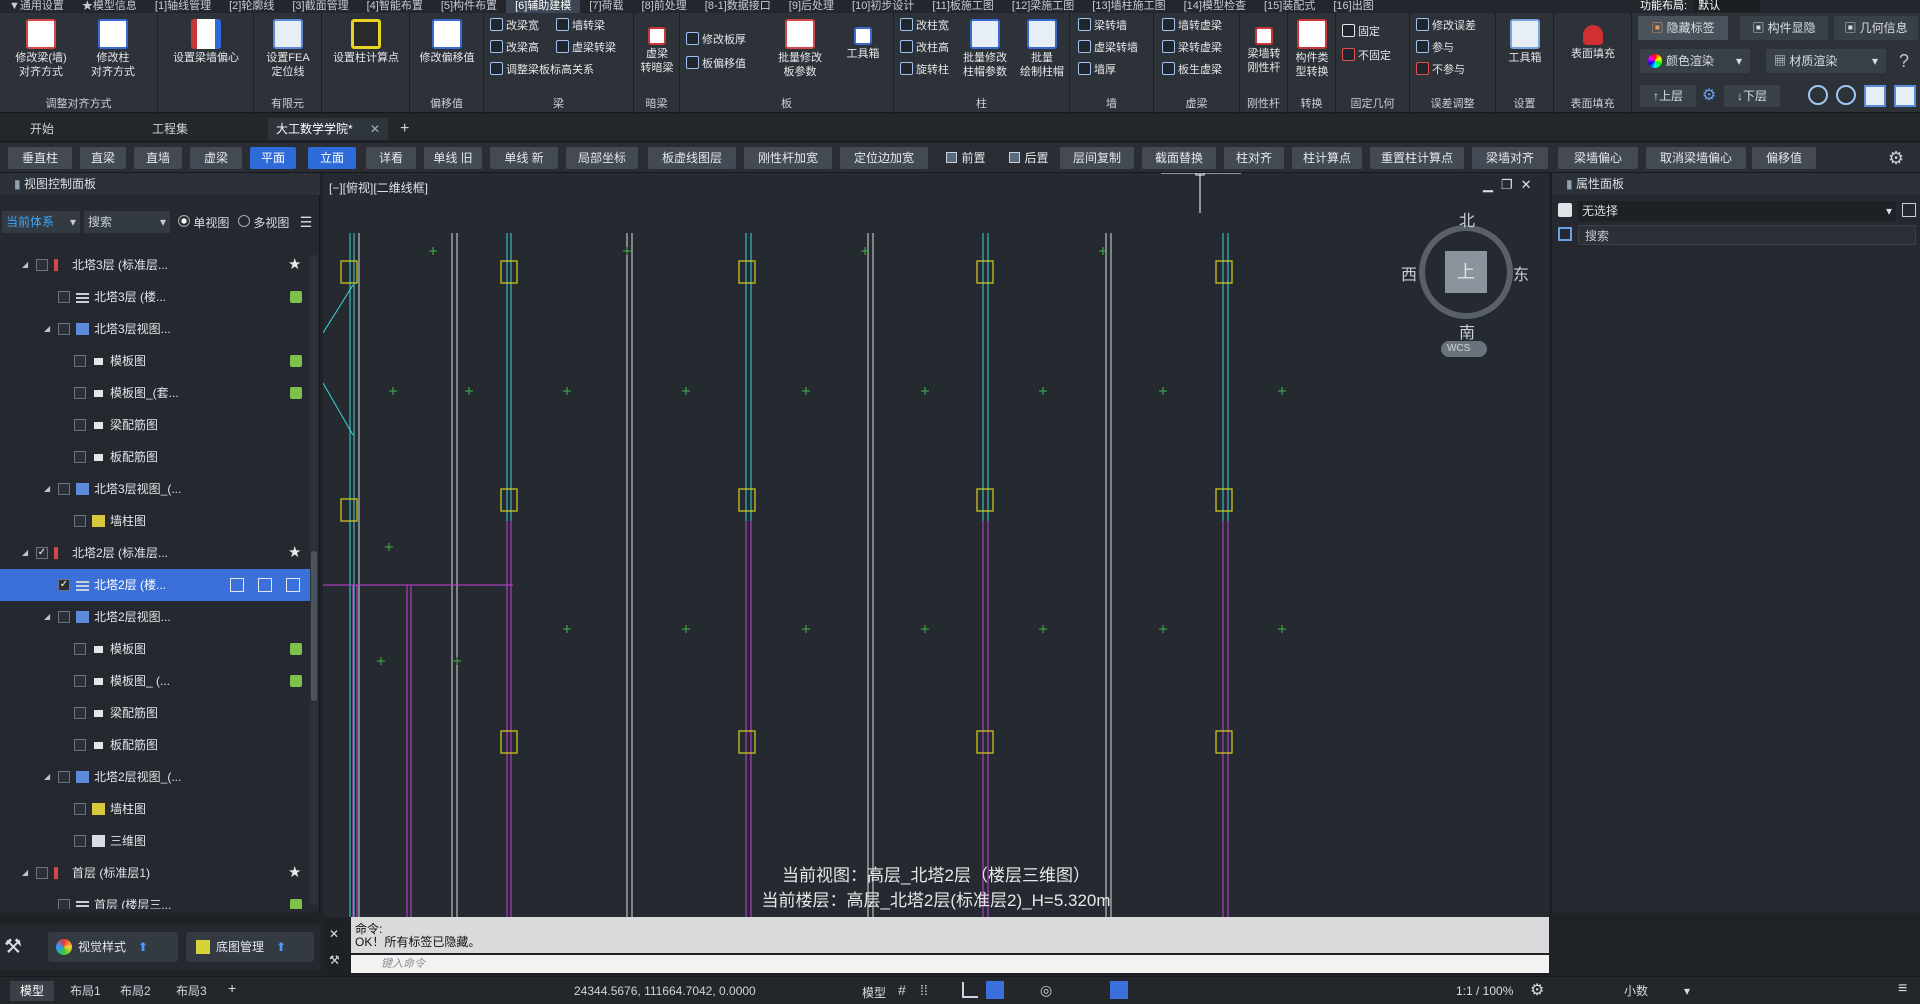 The height and width of the screenshot is (1004, 1920). Describe the element at coordinates (1366, 56) in the screenshot. I see `unfix-button: 不固定` at that location.